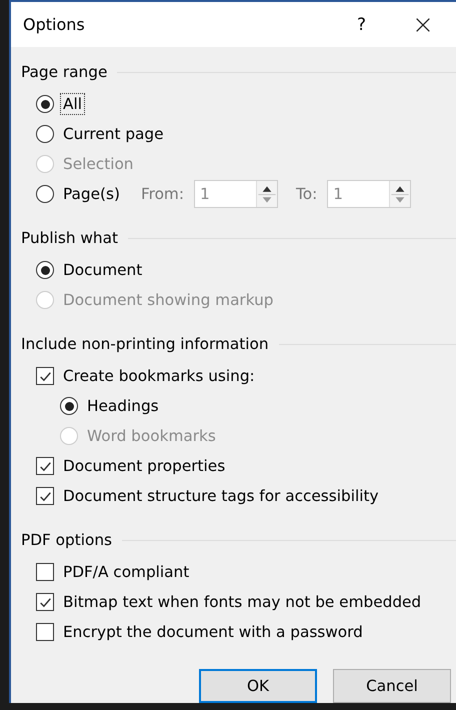 This screenshot has height=710, width=456. What do you see at coordinates (307, 194) in the screenshot?
I see `field-label: To:` at bounding box center [307, 194].